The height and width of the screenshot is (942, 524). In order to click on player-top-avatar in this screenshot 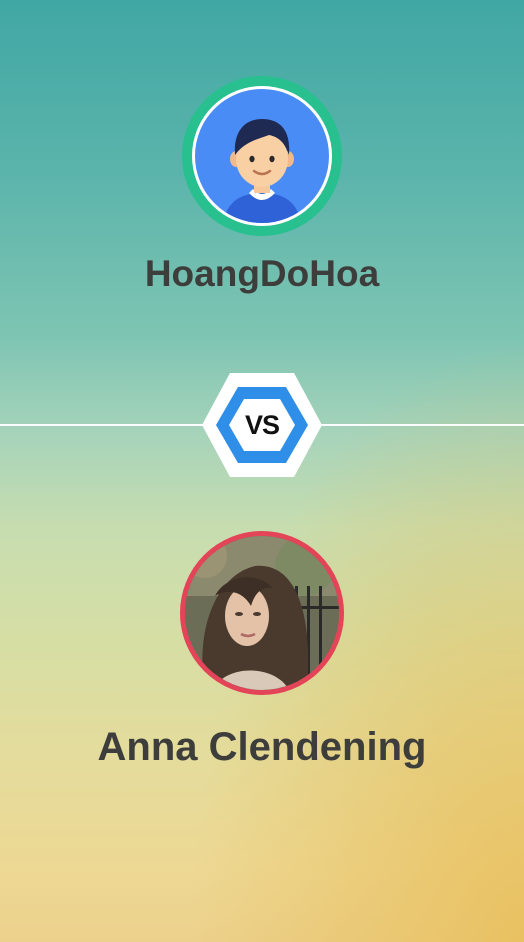, I will do `click(262, 156)`.